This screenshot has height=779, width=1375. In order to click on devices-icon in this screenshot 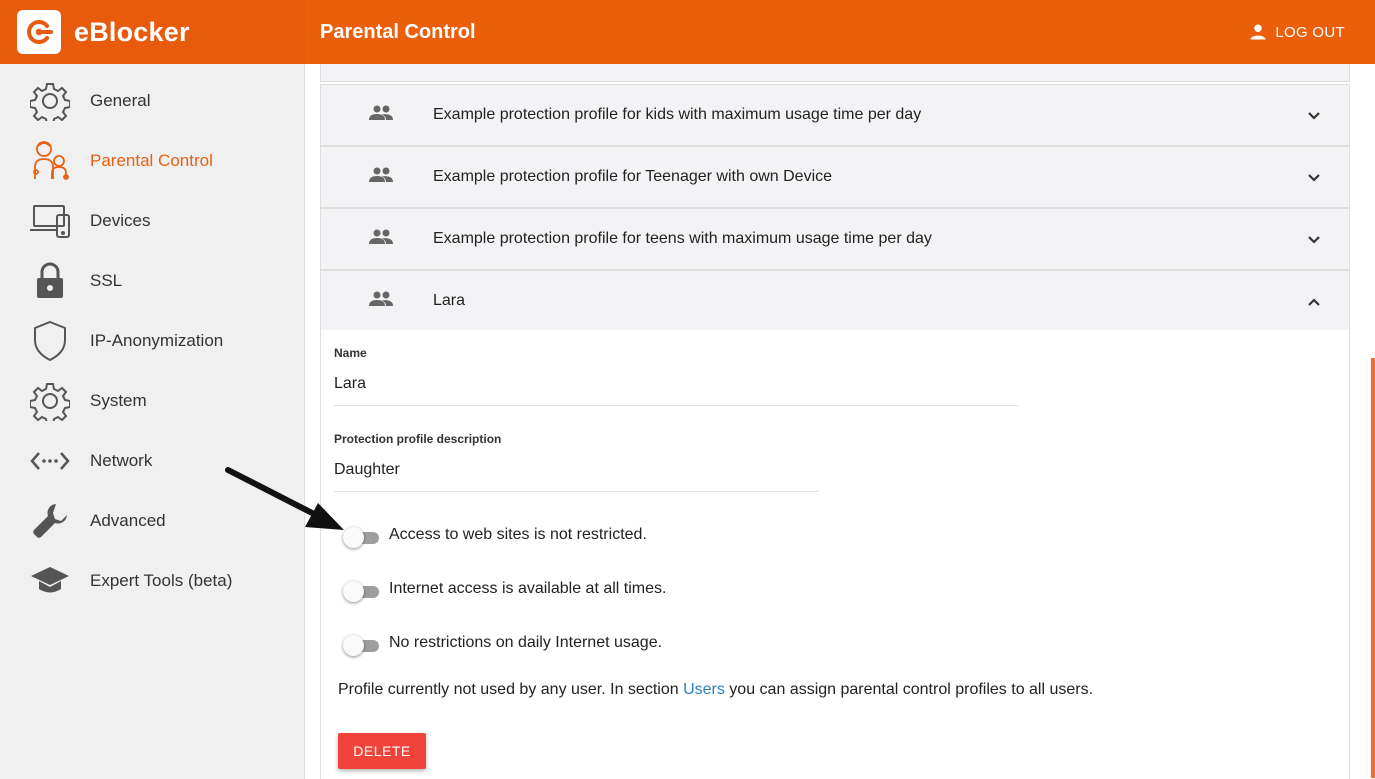, I will do `click(50, 221)`.